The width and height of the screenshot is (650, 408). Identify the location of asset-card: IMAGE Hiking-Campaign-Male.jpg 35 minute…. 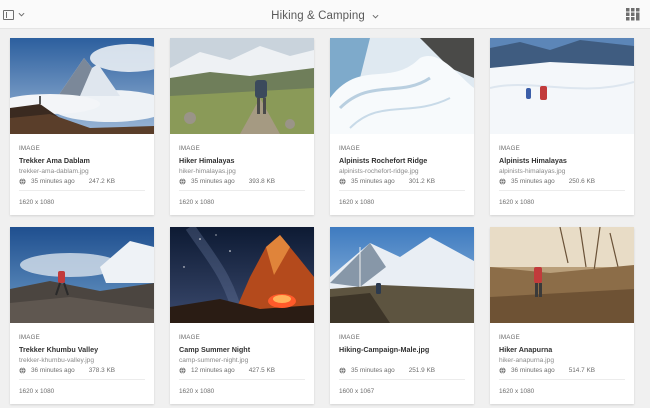
(402, 315).